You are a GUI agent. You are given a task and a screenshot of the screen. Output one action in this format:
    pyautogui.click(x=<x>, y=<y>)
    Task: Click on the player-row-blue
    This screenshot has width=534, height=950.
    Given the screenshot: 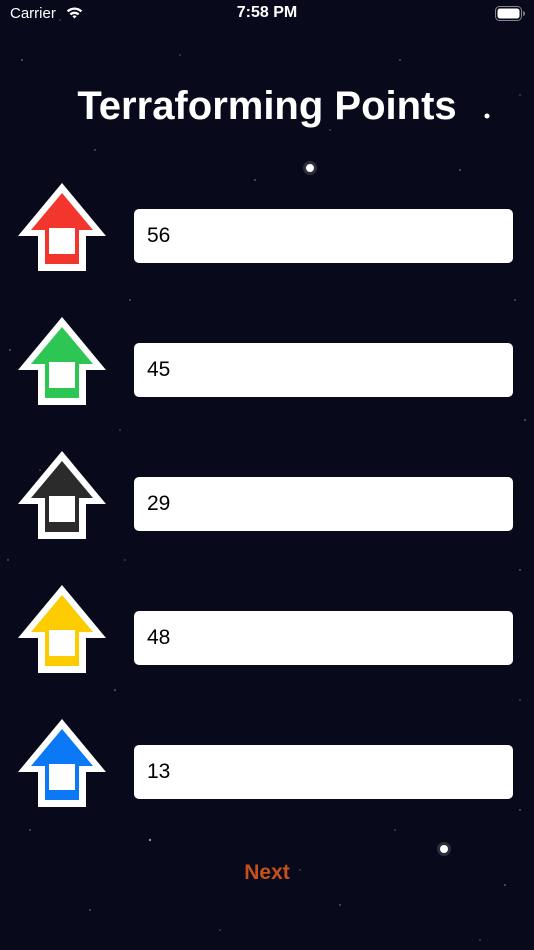 What is the action you would take?
    pyautogui.click(x=267, y=763)
    